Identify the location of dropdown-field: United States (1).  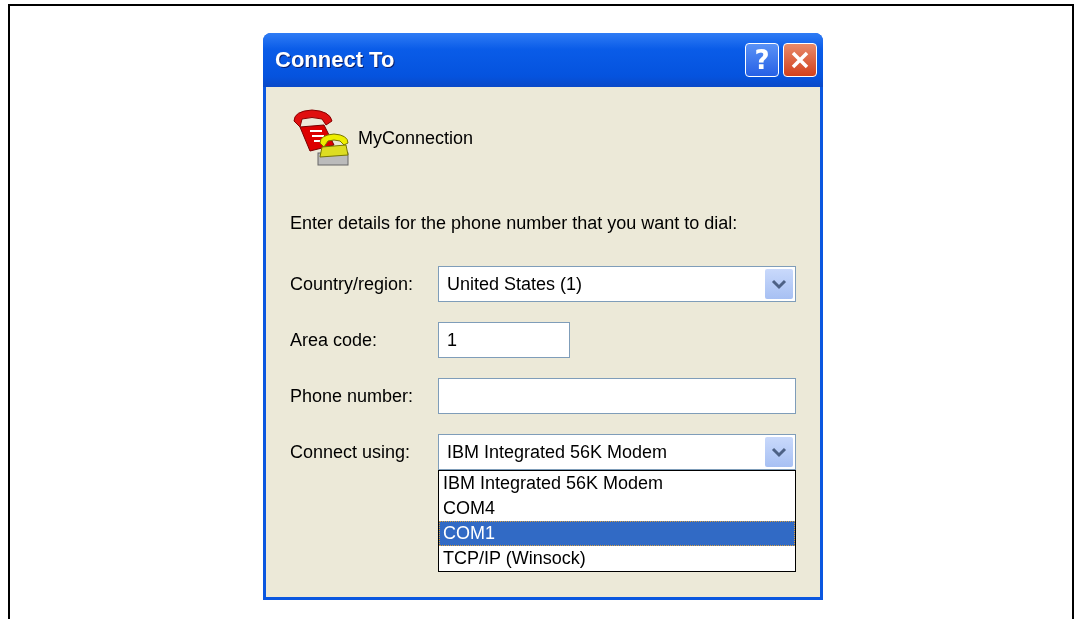
(617, 284).